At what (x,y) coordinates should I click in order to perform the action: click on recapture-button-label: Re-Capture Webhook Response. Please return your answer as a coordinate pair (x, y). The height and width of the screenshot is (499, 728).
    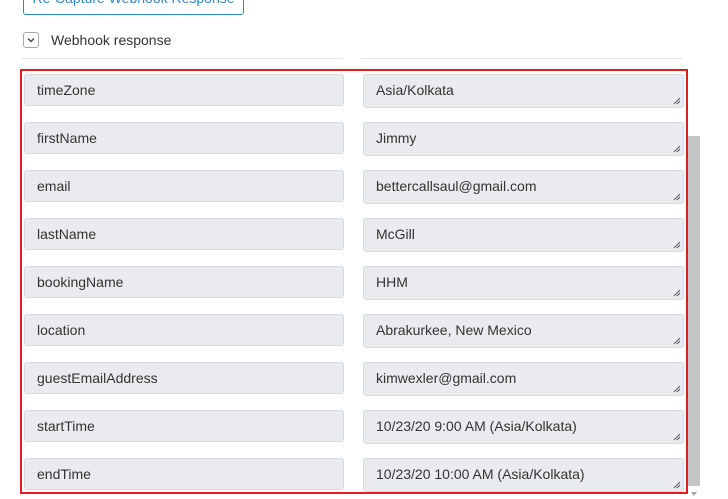
    Looking at the image, I should click on (133, 4).